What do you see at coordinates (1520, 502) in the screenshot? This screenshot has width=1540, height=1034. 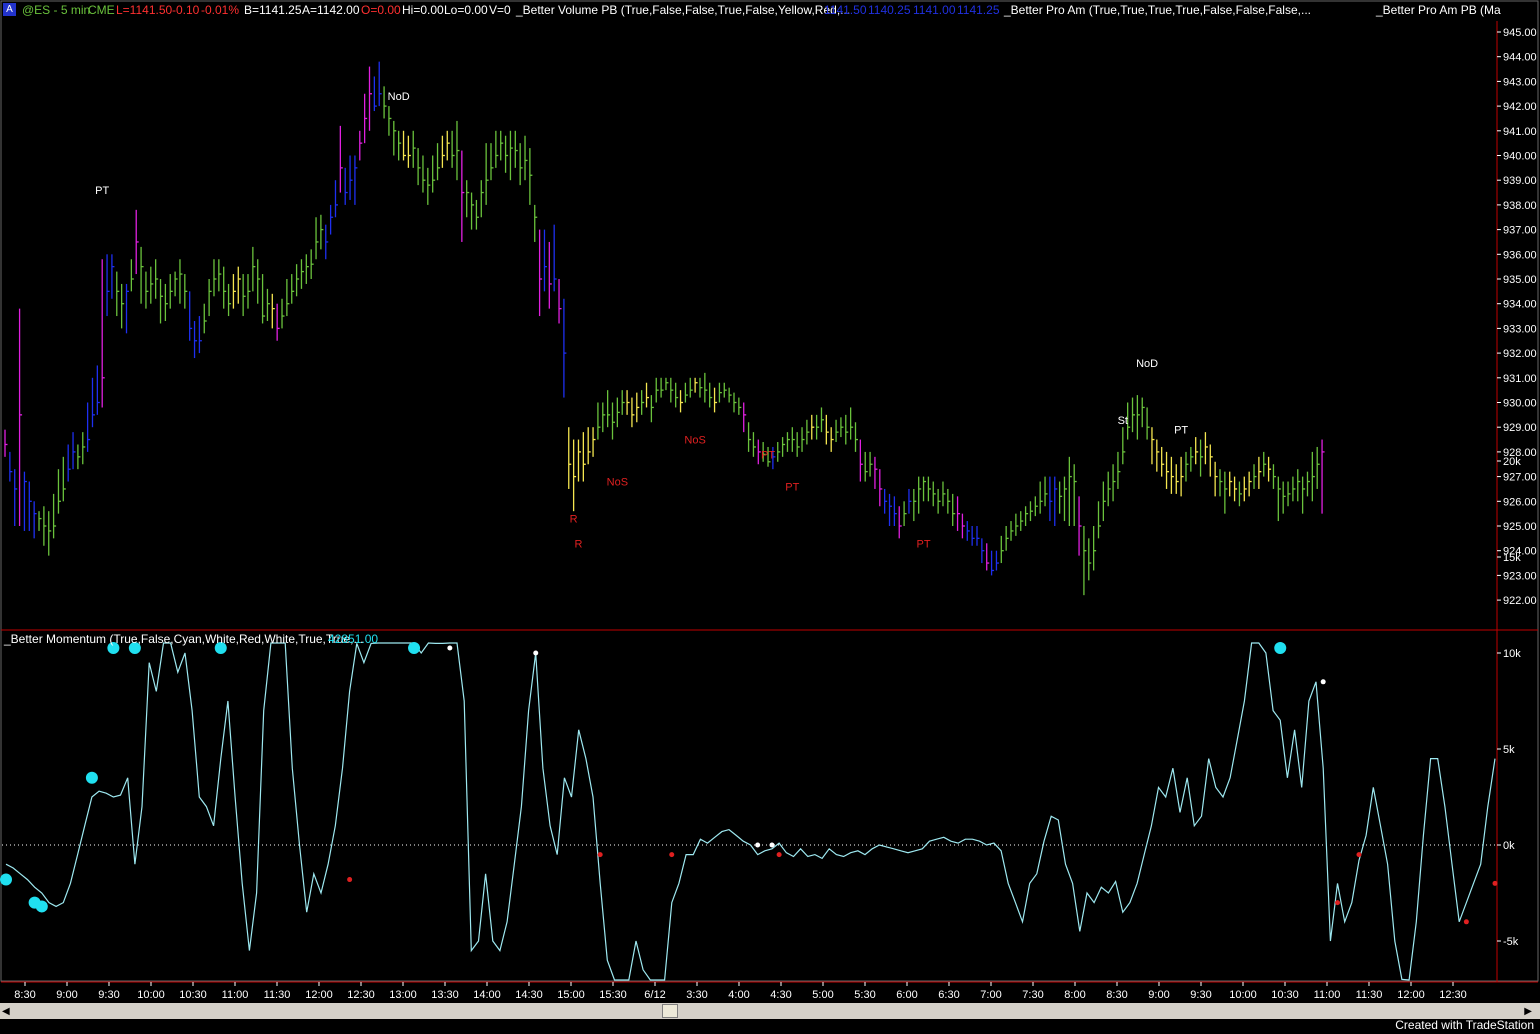 I see `price-tick-label: 926.00` at bounding box center [1520, 502].